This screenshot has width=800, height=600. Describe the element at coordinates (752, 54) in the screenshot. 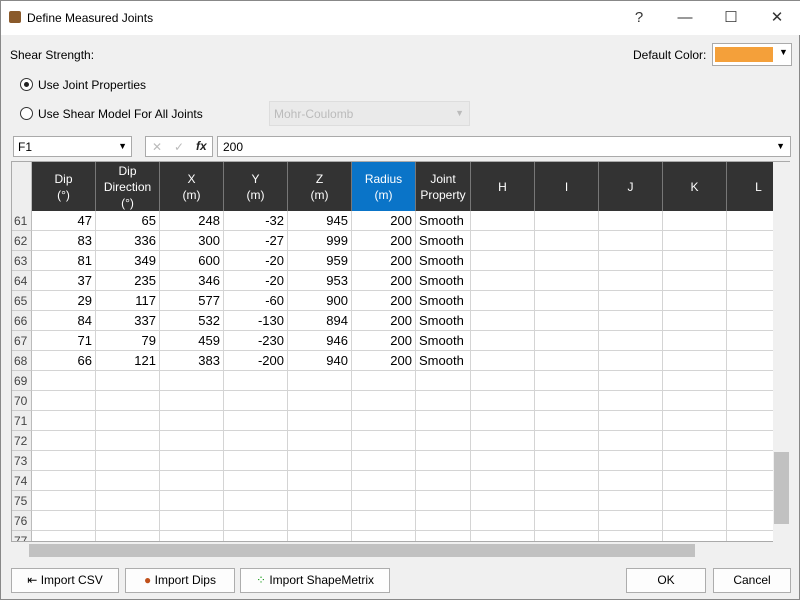

I see `default-color-picker: ▼` at that location.